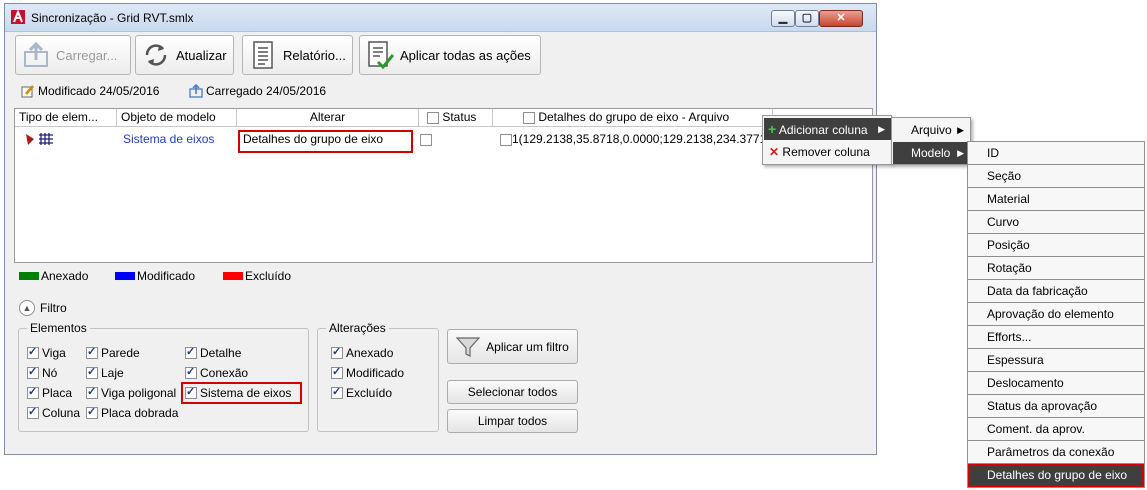 The image size is (1147, 490). I want to click on minimize-icon: ▁, so click(783, 18).